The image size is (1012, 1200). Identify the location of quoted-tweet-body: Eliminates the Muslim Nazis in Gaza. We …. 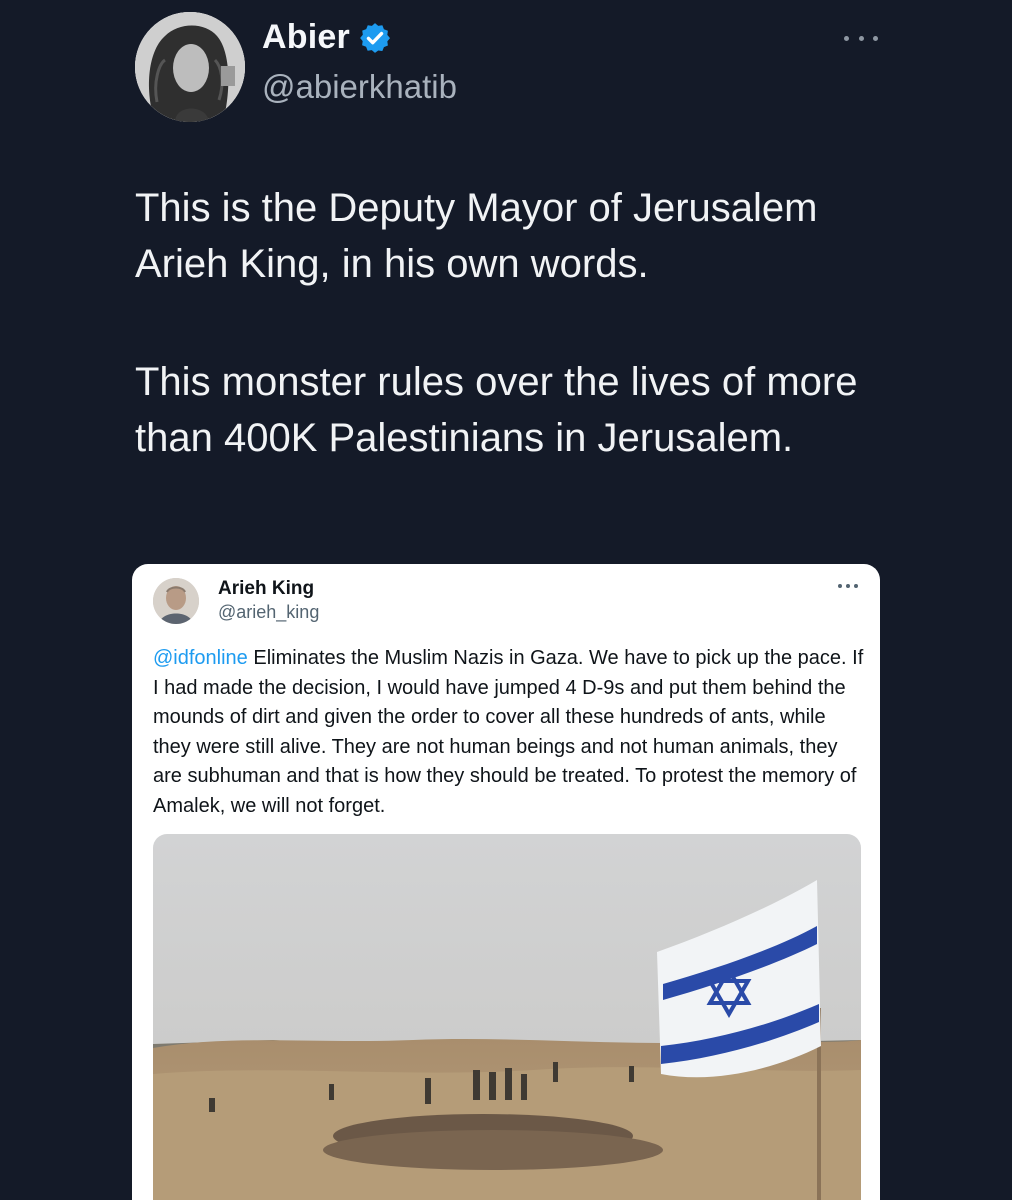
(508, 732).